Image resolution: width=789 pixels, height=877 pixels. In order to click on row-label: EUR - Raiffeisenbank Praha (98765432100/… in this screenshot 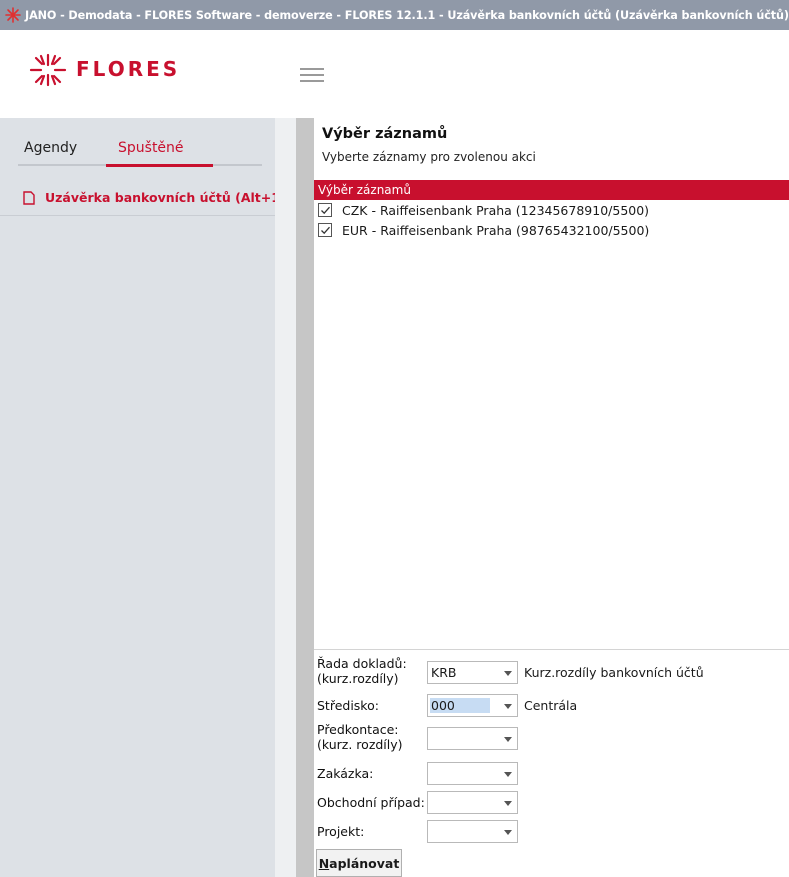, I will do `click(496, 230)`.